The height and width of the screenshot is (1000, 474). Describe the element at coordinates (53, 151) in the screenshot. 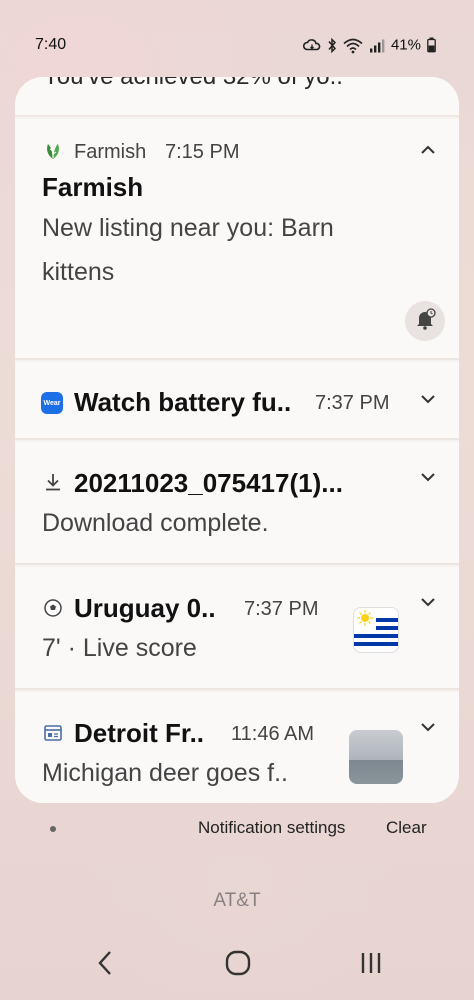

I see `farmish-leaf-icon` at that location.